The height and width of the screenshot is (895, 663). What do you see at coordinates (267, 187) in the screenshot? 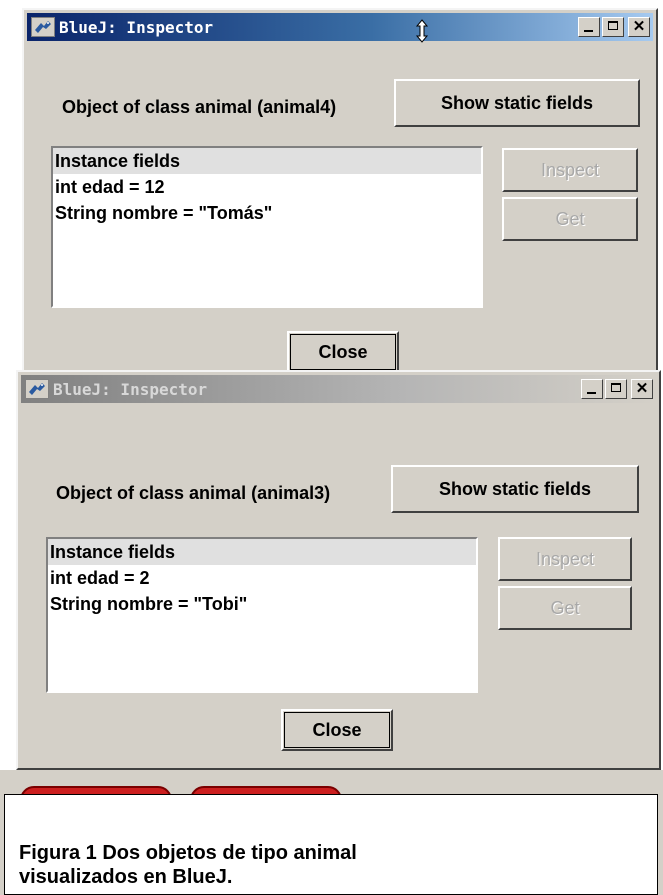
I see `field-row: int edad = 12` at bounding box center [267, 187].